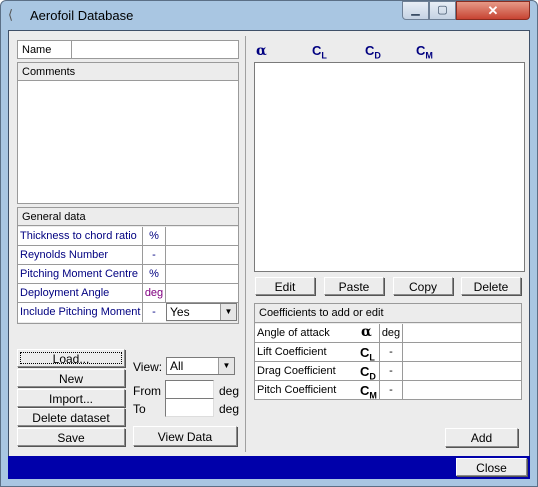 The width and height of the screenshot is (538, 487). Describe the element at coordinates (155, 49) in the screenshot. I see `name-input` at that location.